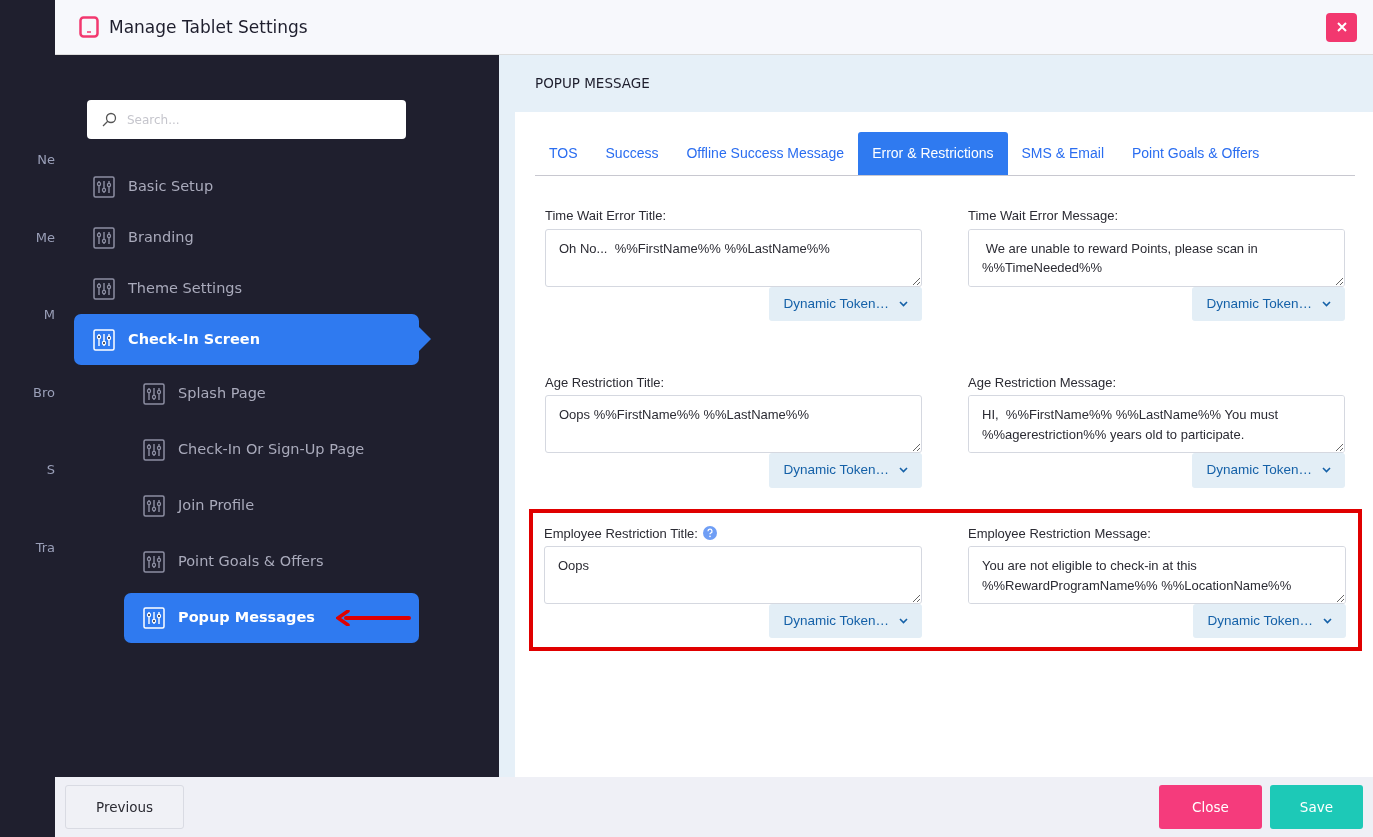 This screenshot has height=837, width=1373. Describe the element at coordinates (271, 618) in the screenshot. I see `sidebar-item: Popup Messages` at that location.